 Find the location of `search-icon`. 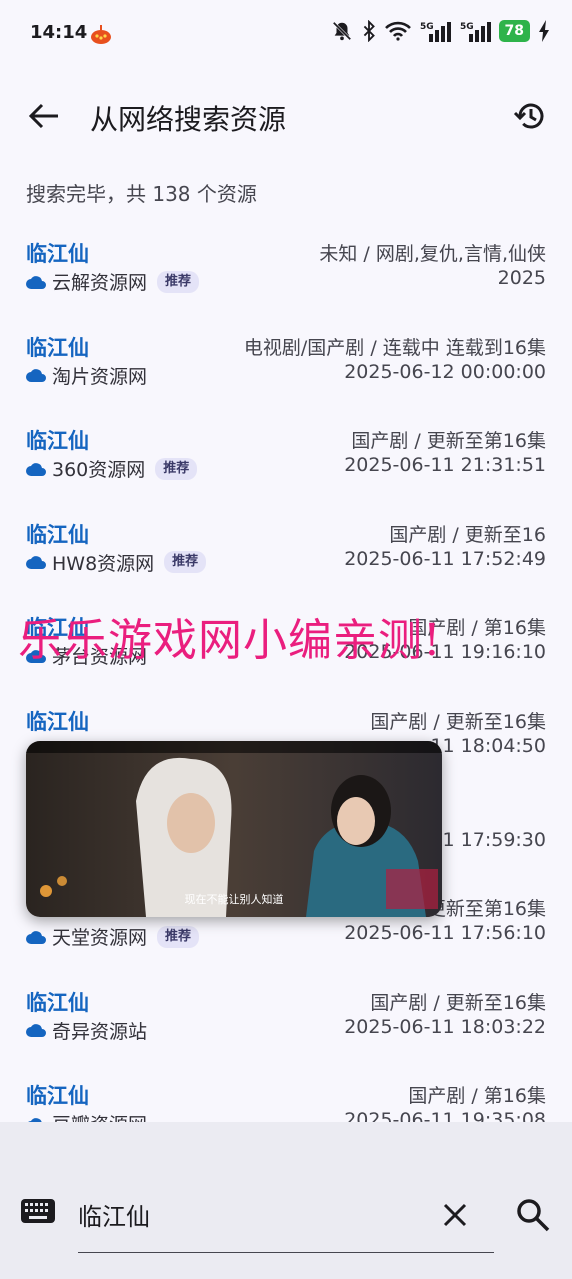

search-icon is located at coordinates (533, 1215).